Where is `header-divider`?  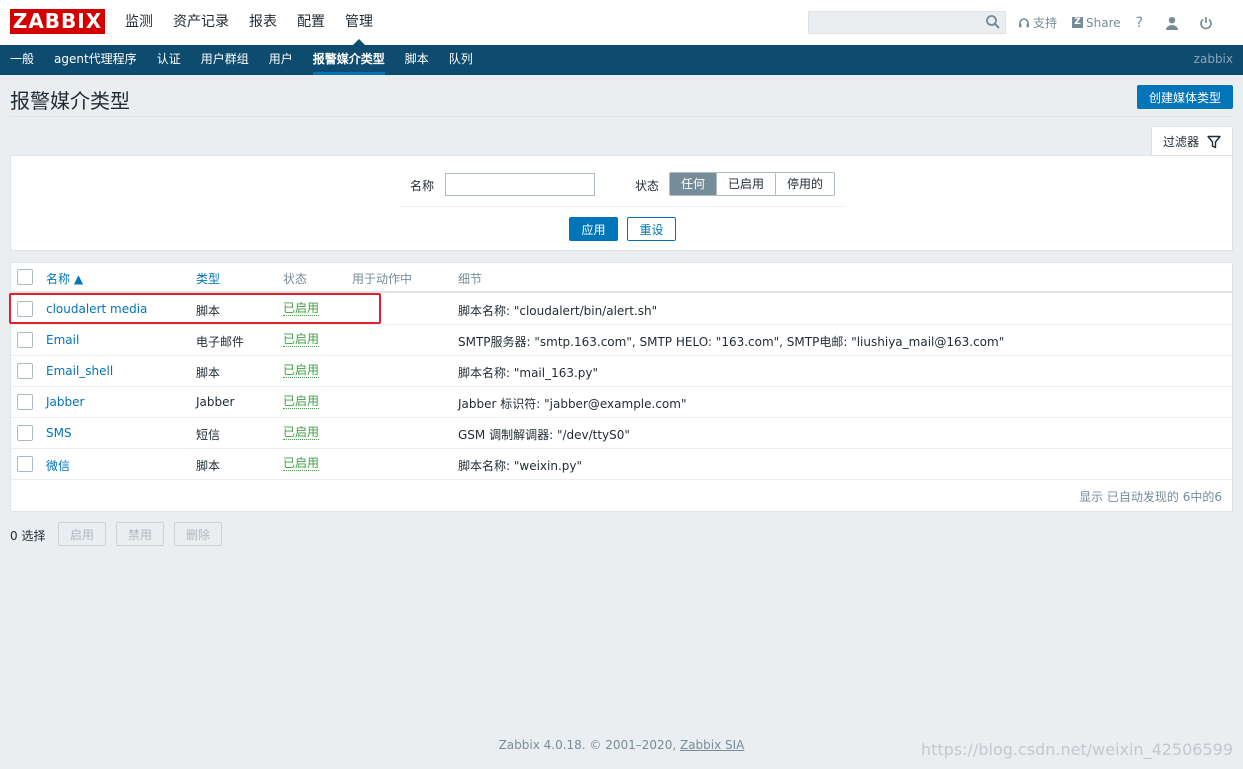 header-divider is located at coordinates (621, 116).